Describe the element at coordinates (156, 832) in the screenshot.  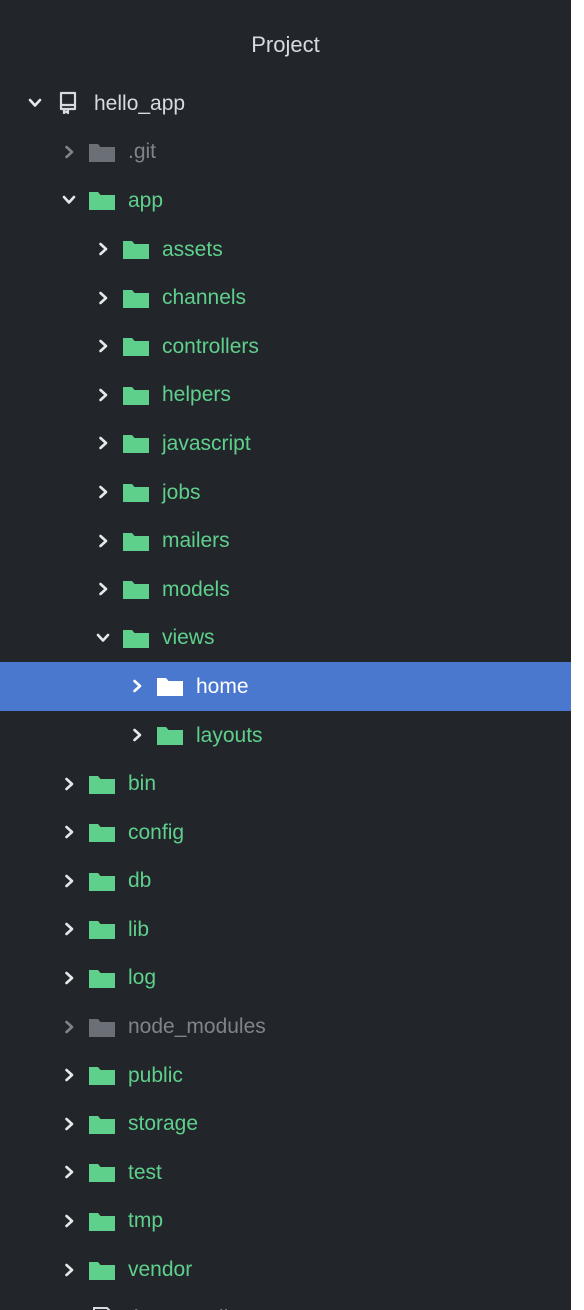
I see `tree-item-label: config` at that location.